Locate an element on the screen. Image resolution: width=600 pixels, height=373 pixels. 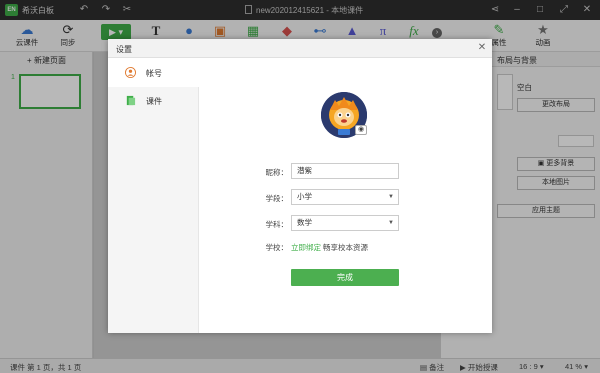
nav-item-account-label: 帐号 is located at coordinates (154, 73).